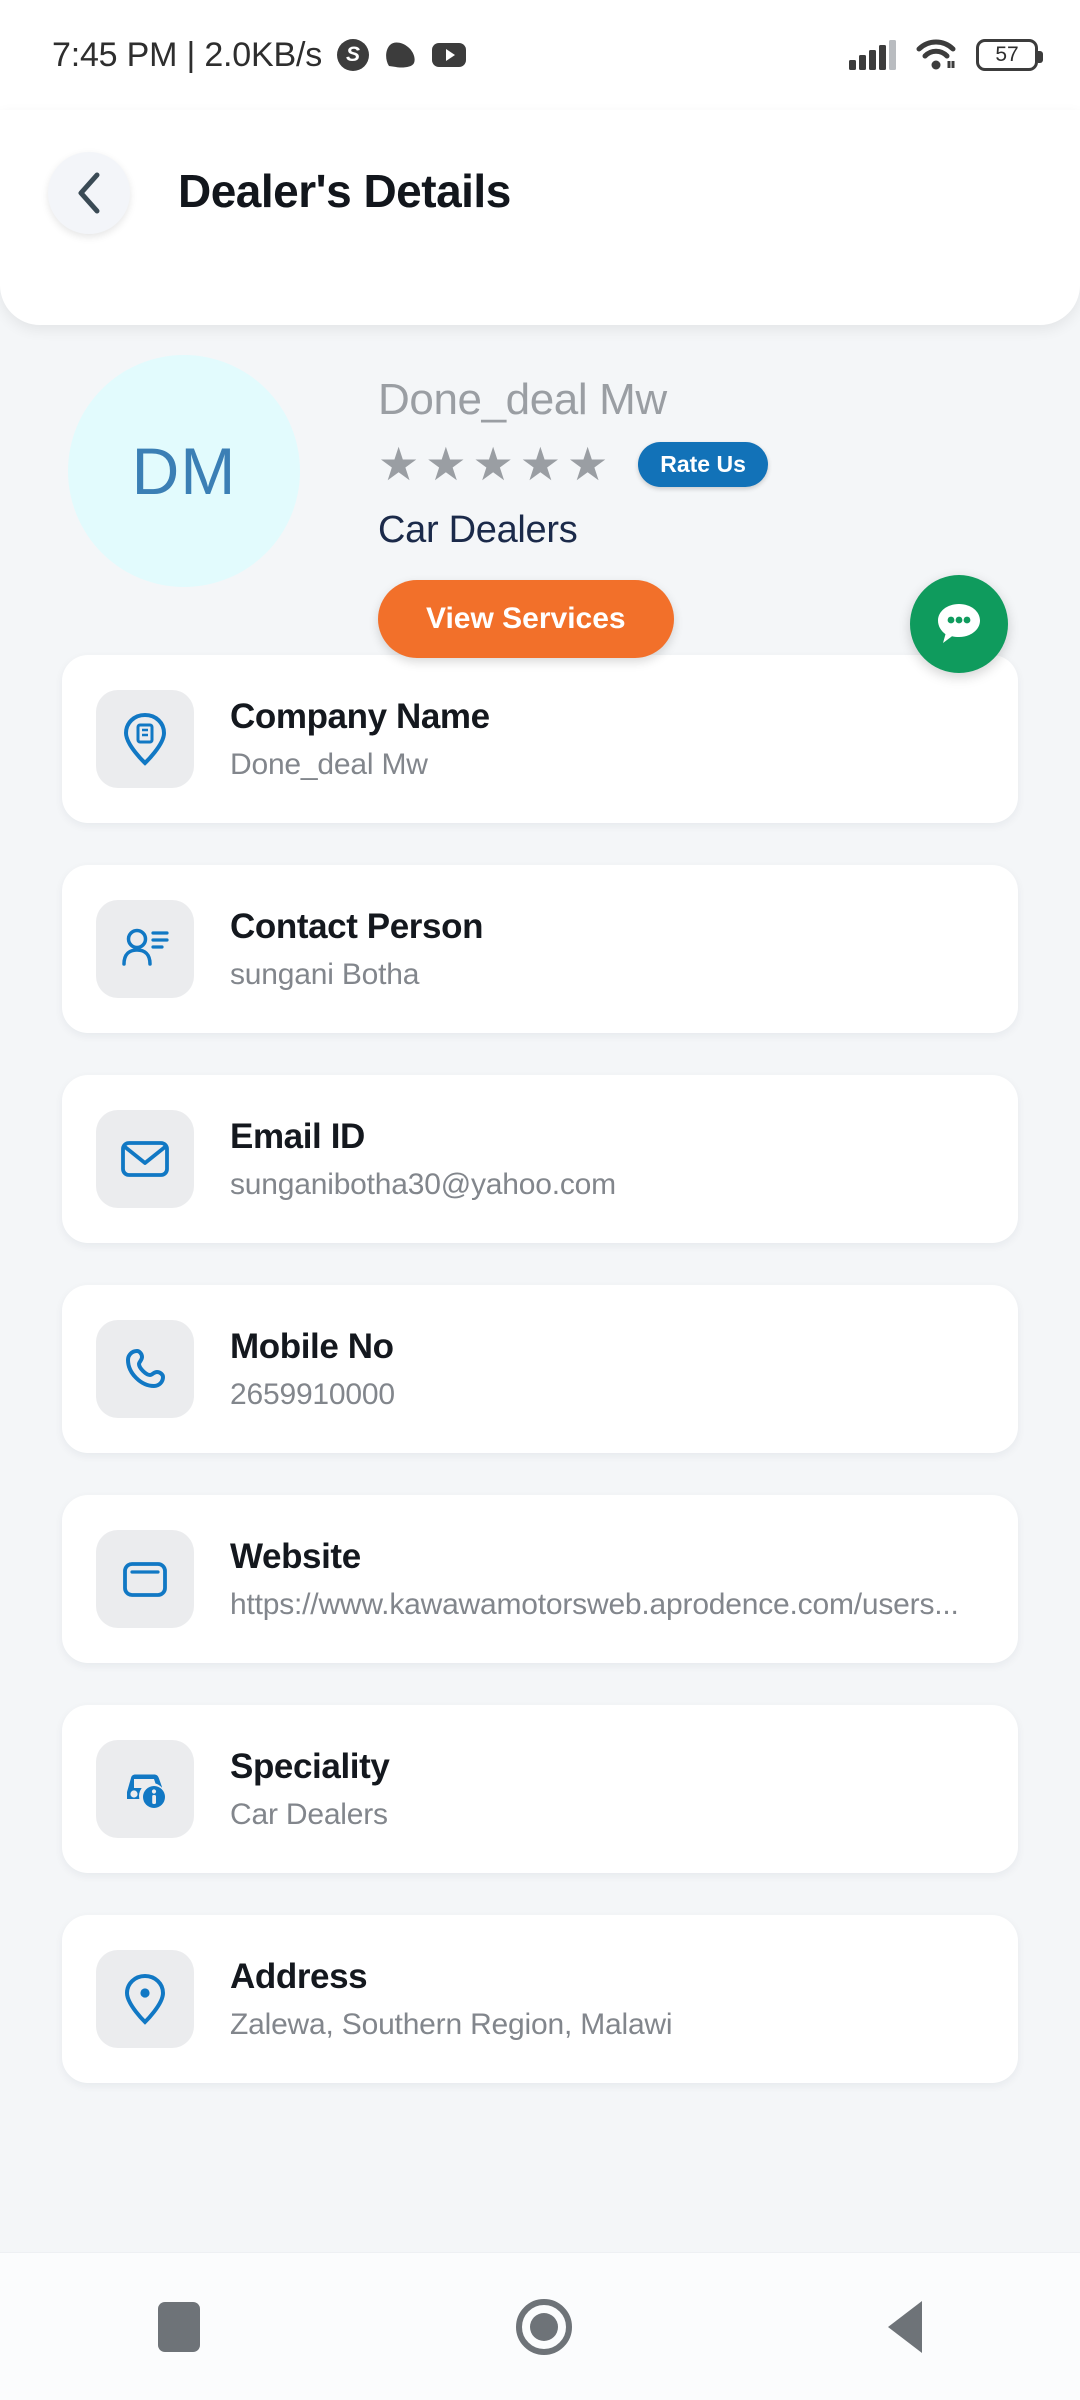 This screenshot has height=2400, width=1080. What do you see at coordinates (540, 55) in the screenshot?
I see `status-bar: 7:45 PM | 2.0KB/s S 57` at bounding box center [540, 55].